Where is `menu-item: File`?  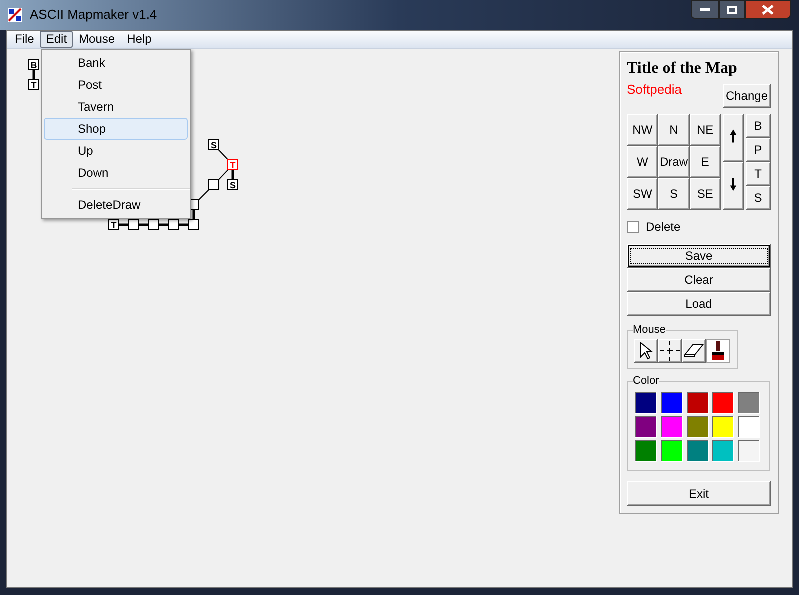 menu-item: File is located at coordinates (24, 39).